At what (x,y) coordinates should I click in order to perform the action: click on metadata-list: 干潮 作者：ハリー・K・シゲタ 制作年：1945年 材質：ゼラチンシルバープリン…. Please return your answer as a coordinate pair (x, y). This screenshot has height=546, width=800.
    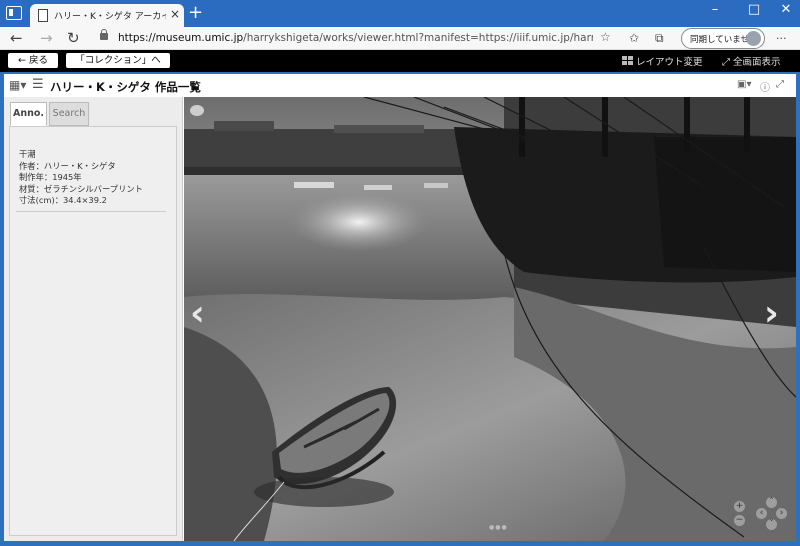
    Looking at the image, I should click on (94, 178).